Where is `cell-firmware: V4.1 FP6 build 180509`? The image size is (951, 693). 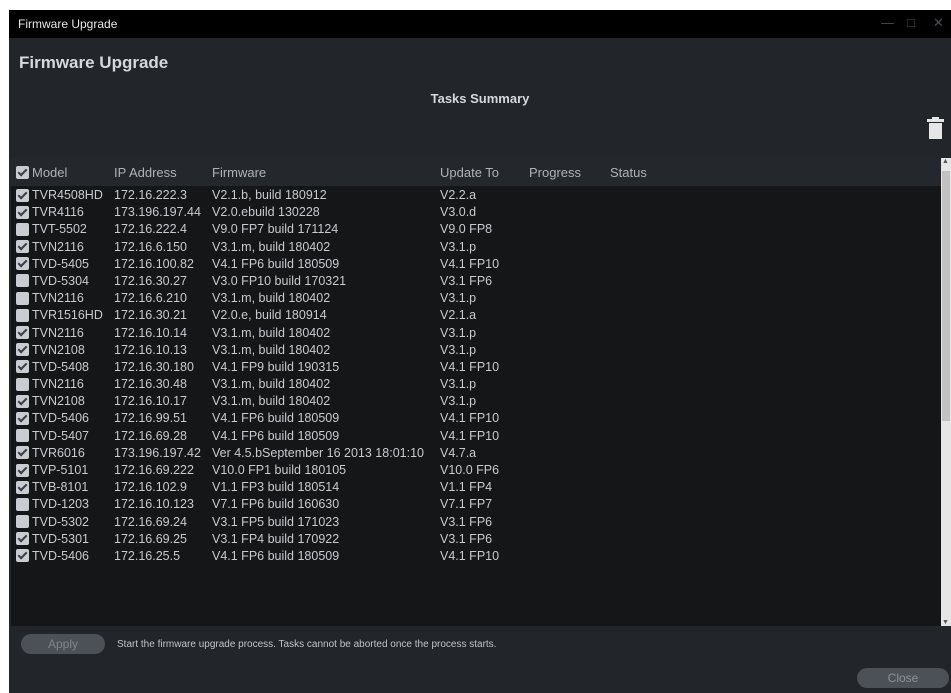
cell-firmware: V4.1 FP6 build 180509 is located at coordinates (276, 555).